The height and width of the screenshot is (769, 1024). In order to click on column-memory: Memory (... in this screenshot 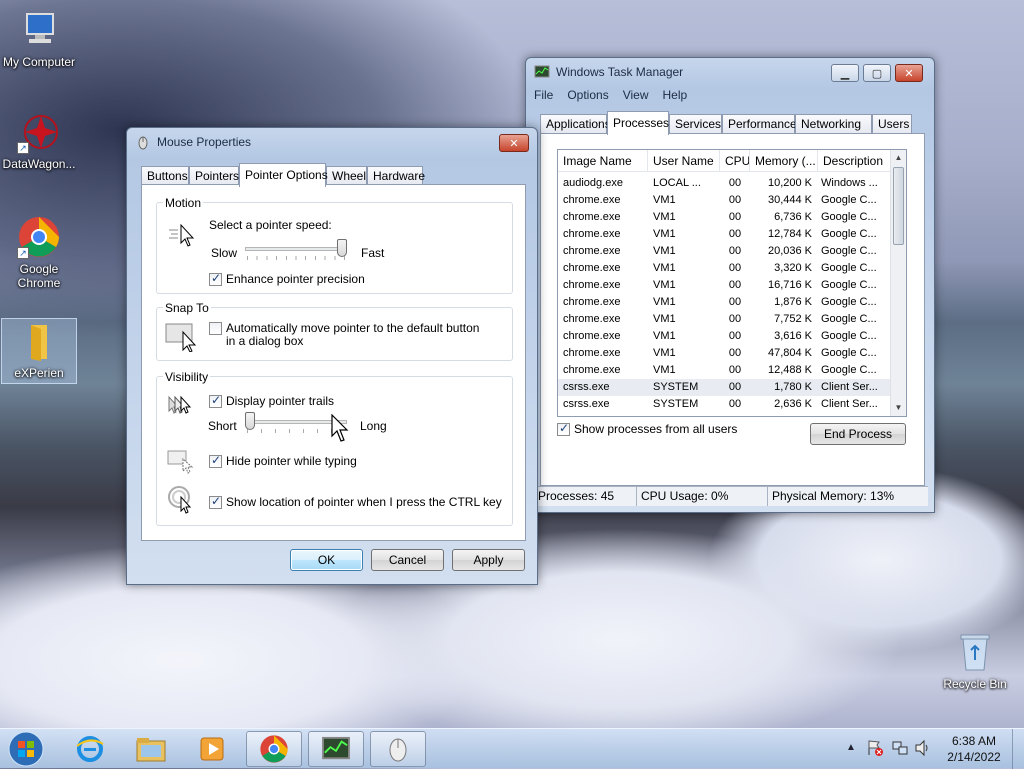, I will do `click(784, 160)`.